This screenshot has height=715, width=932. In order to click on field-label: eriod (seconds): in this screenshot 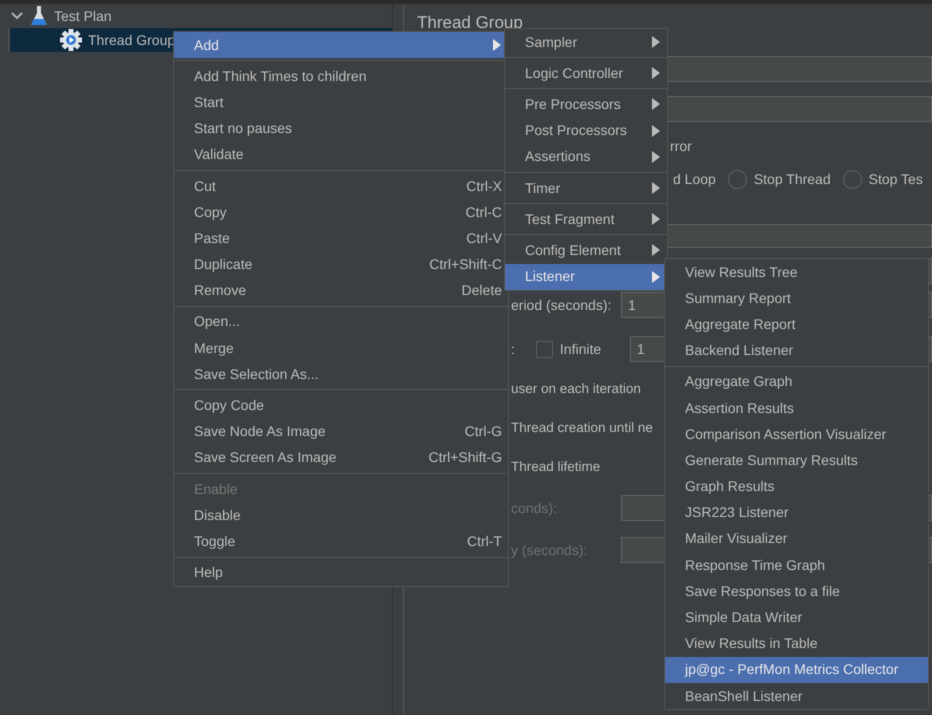, I will do `click(561, 305)`.